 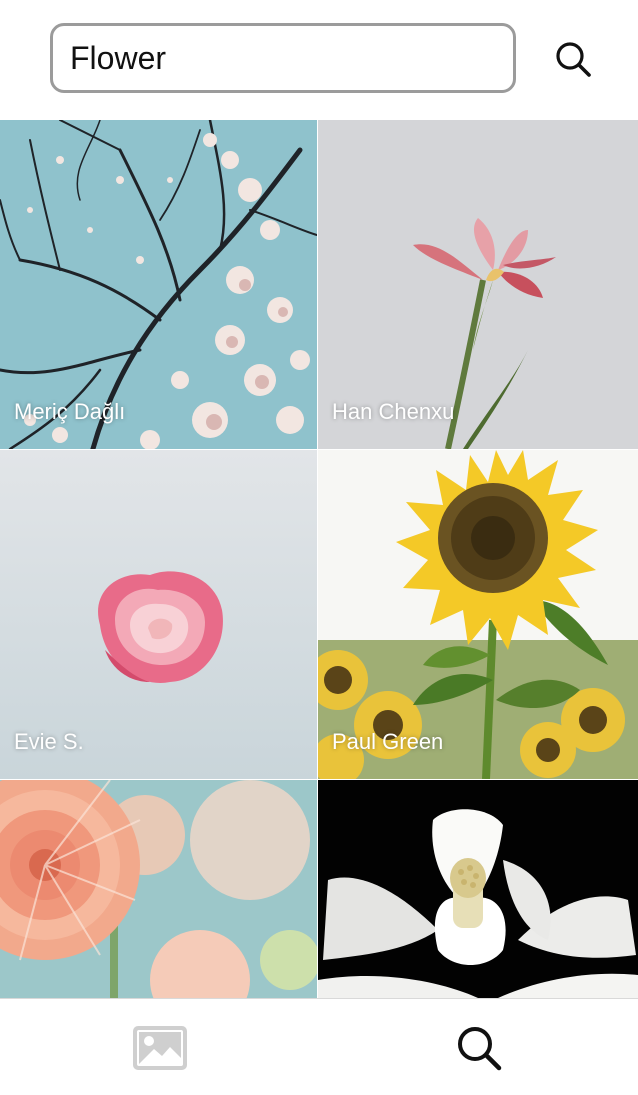 I want to click on search-bar, so click(x=319, y=60).